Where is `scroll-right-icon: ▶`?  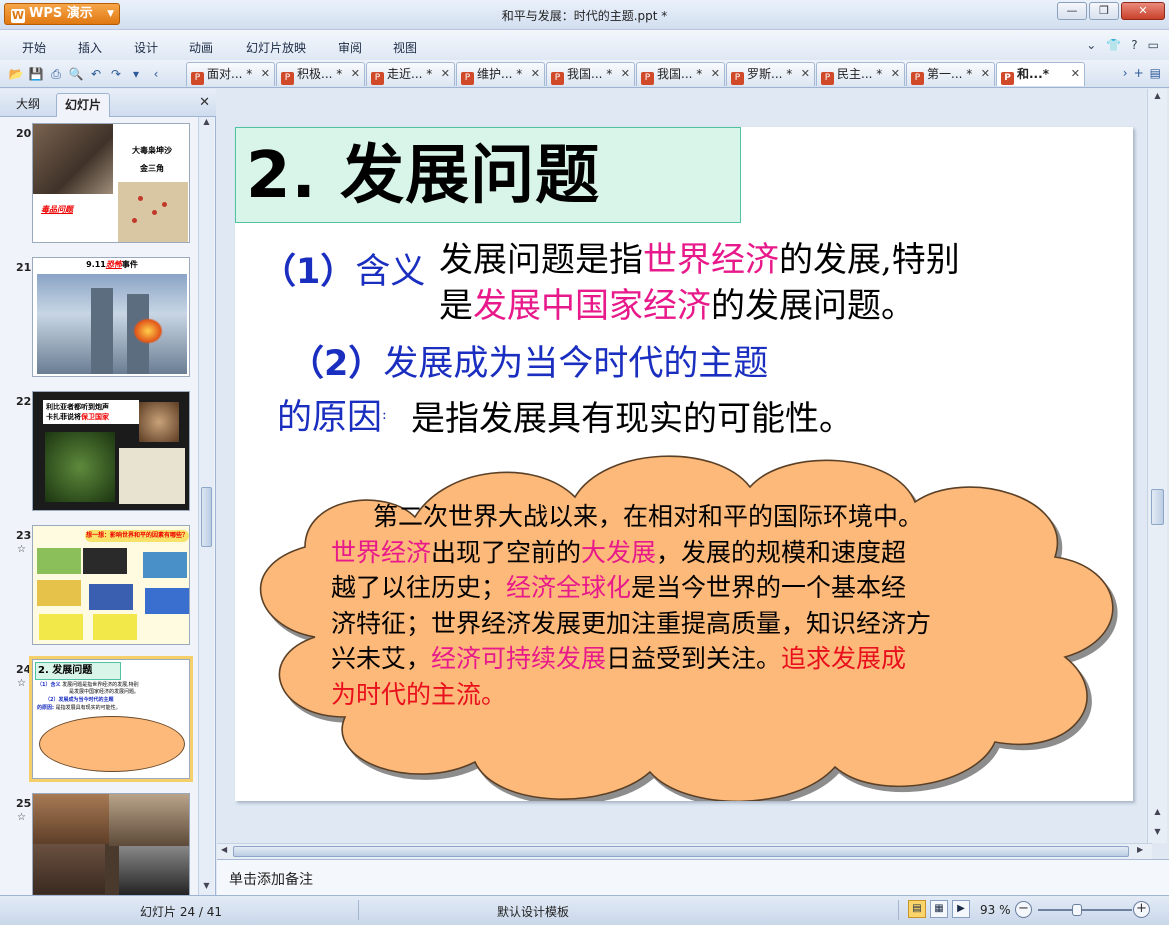
scroll-right-icon: ▶ is located at coordinates (1140, 849).